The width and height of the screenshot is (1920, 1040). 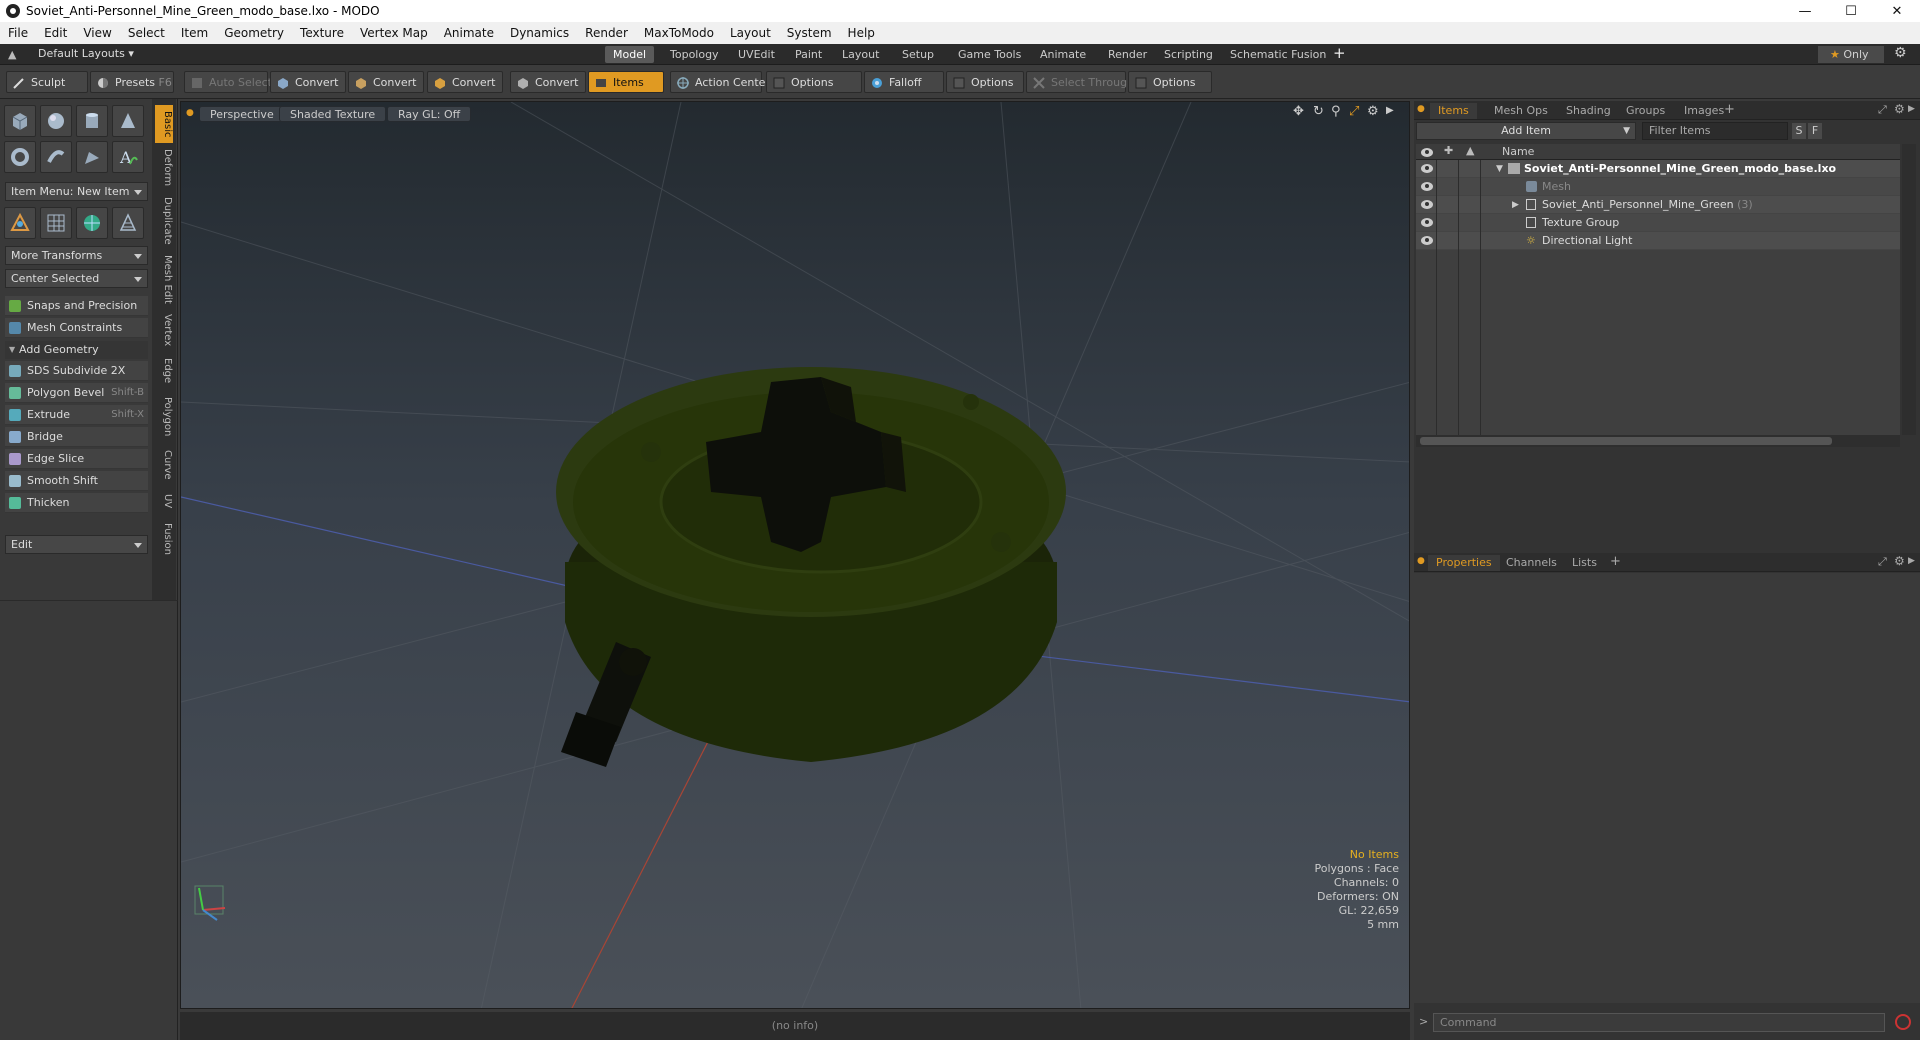 What do you see at coordinates (756, 54) in the screenshot?
I see `tab-uvedit: UVEdit` at bounding box center [756, 54].